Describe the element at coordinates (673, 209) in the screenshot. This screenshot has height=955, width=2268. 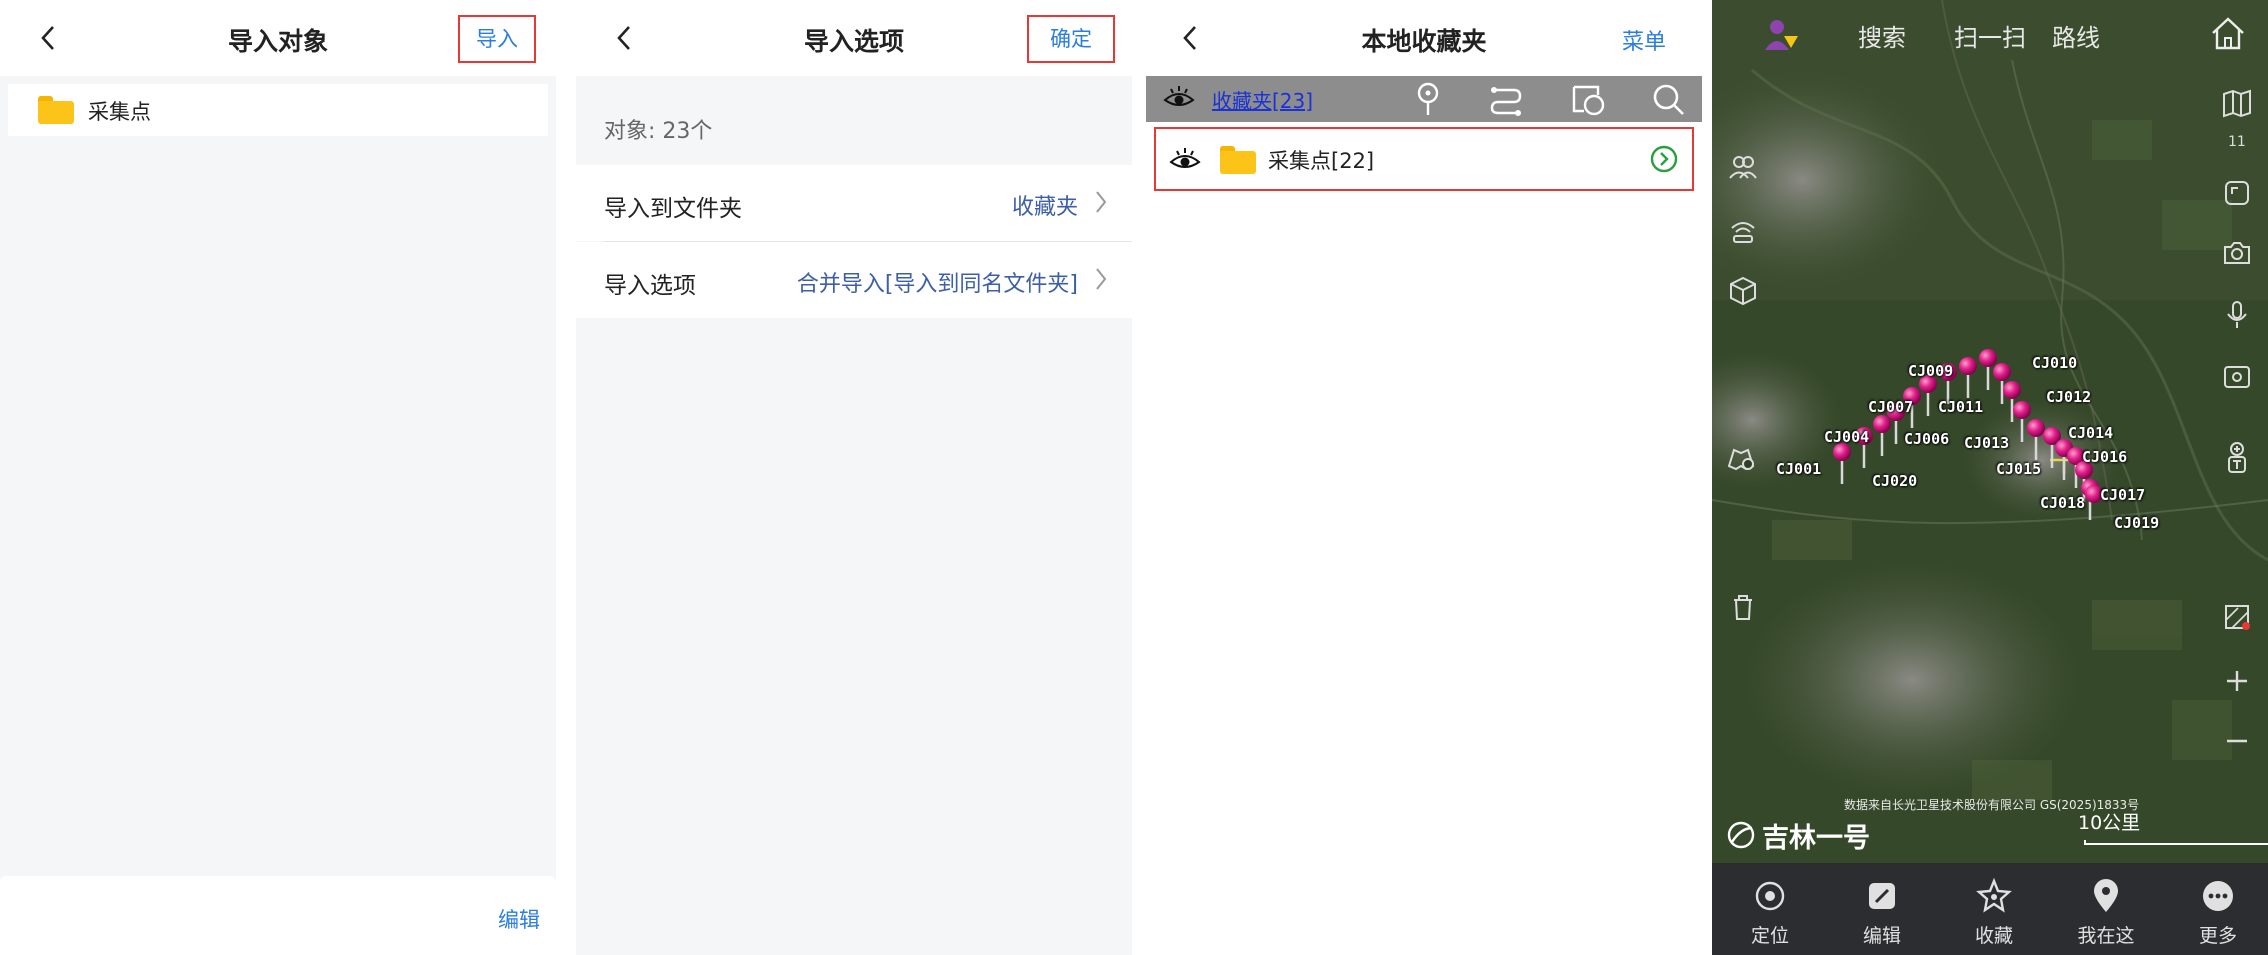
I see `option-key: 导入到文件夹` at that location.